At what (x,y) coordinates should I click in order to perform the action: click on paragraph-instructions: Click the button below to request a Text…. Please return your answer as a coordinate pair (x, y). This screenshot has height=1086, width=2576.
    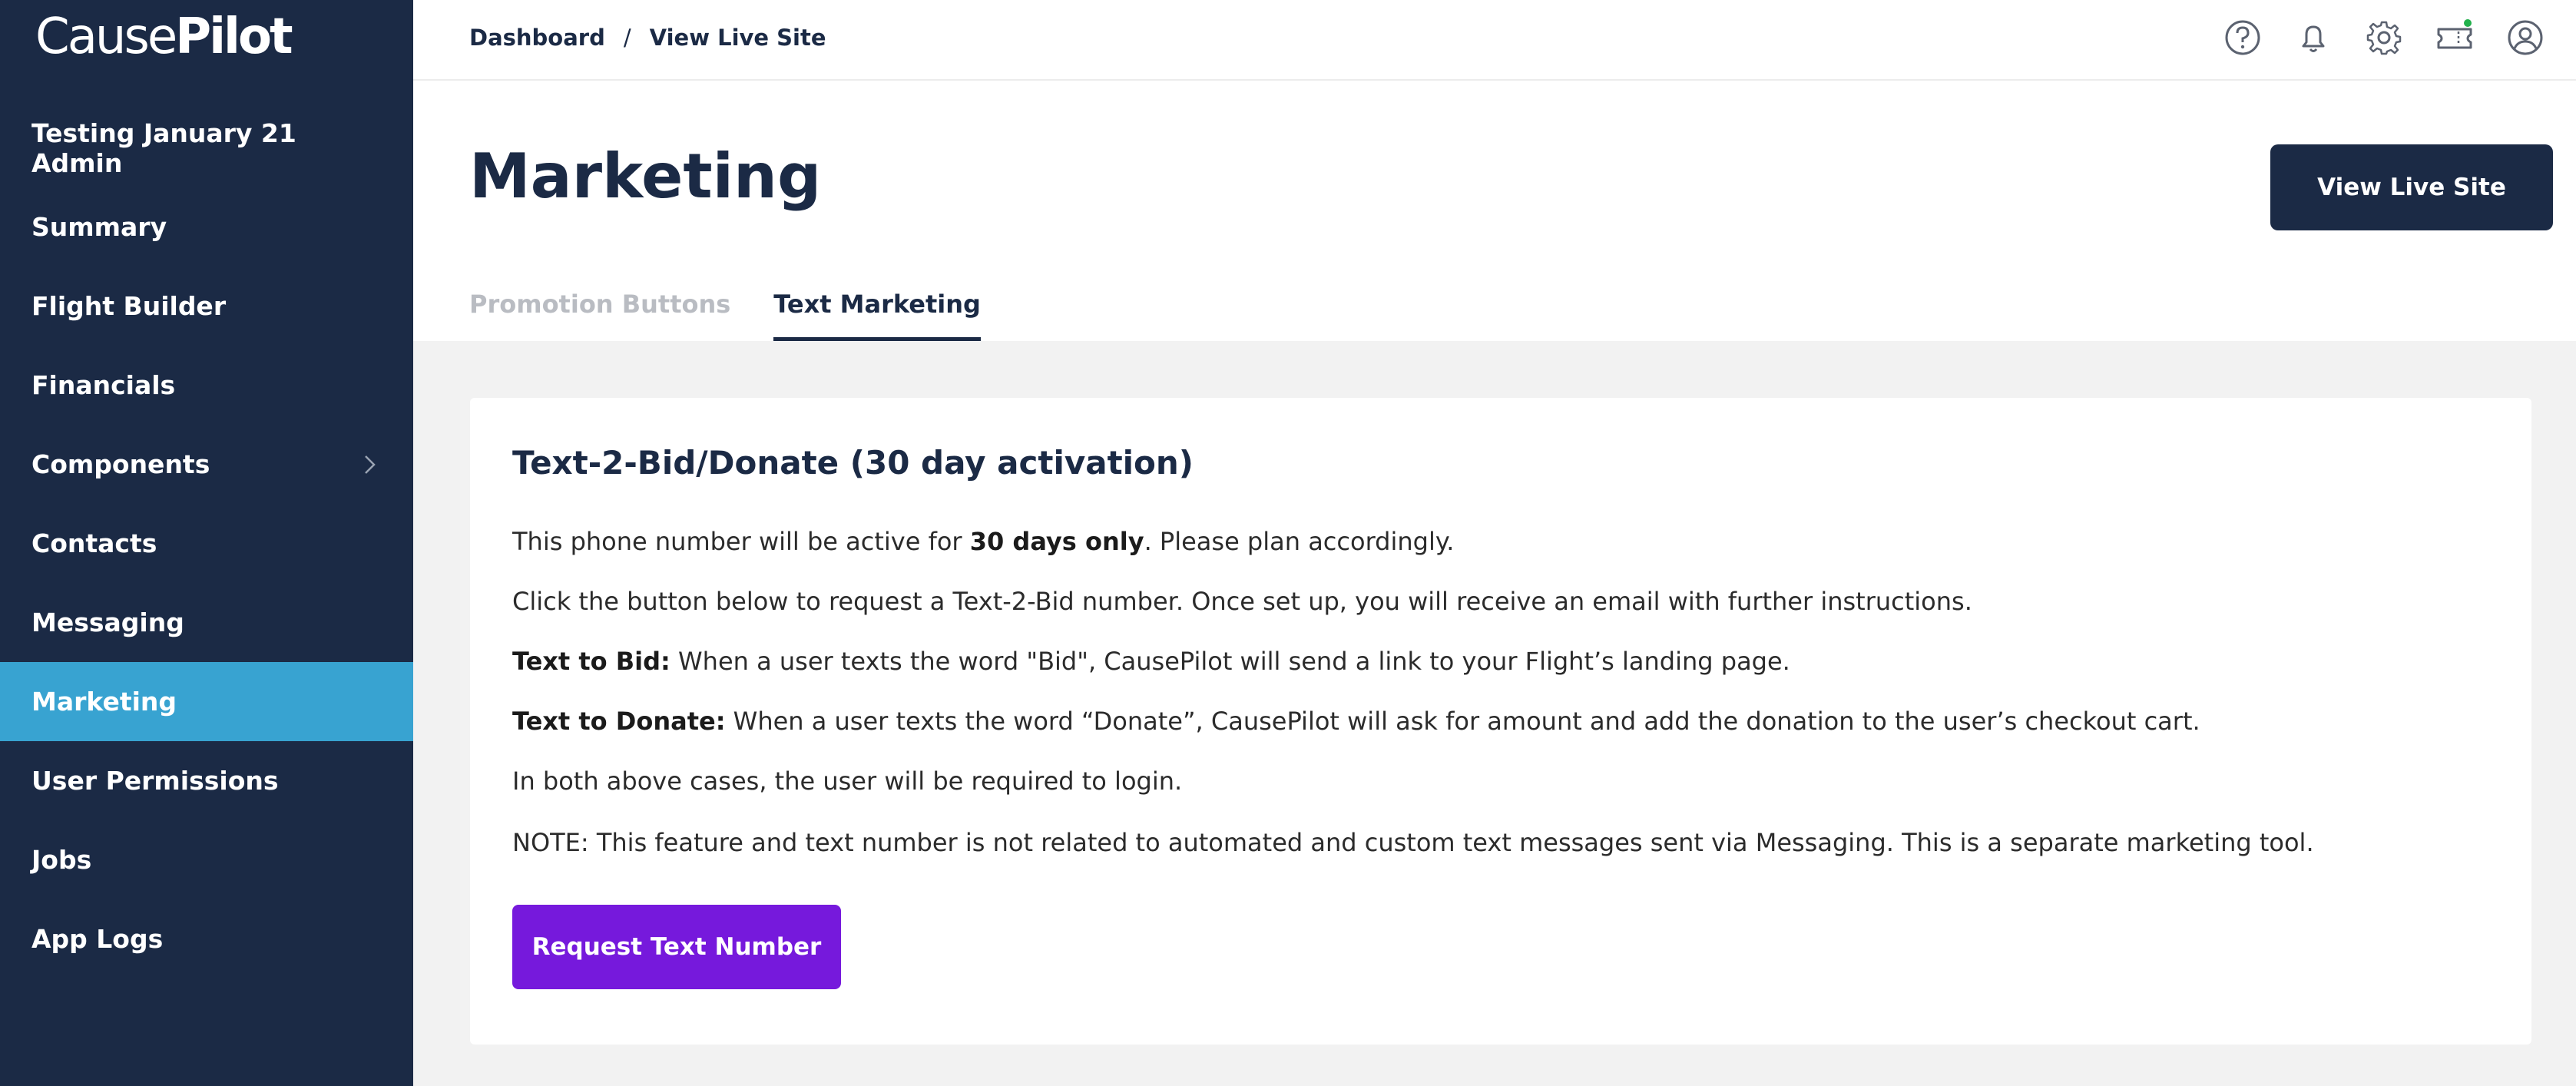
    Looking at the image, I should click on (1242, 601).